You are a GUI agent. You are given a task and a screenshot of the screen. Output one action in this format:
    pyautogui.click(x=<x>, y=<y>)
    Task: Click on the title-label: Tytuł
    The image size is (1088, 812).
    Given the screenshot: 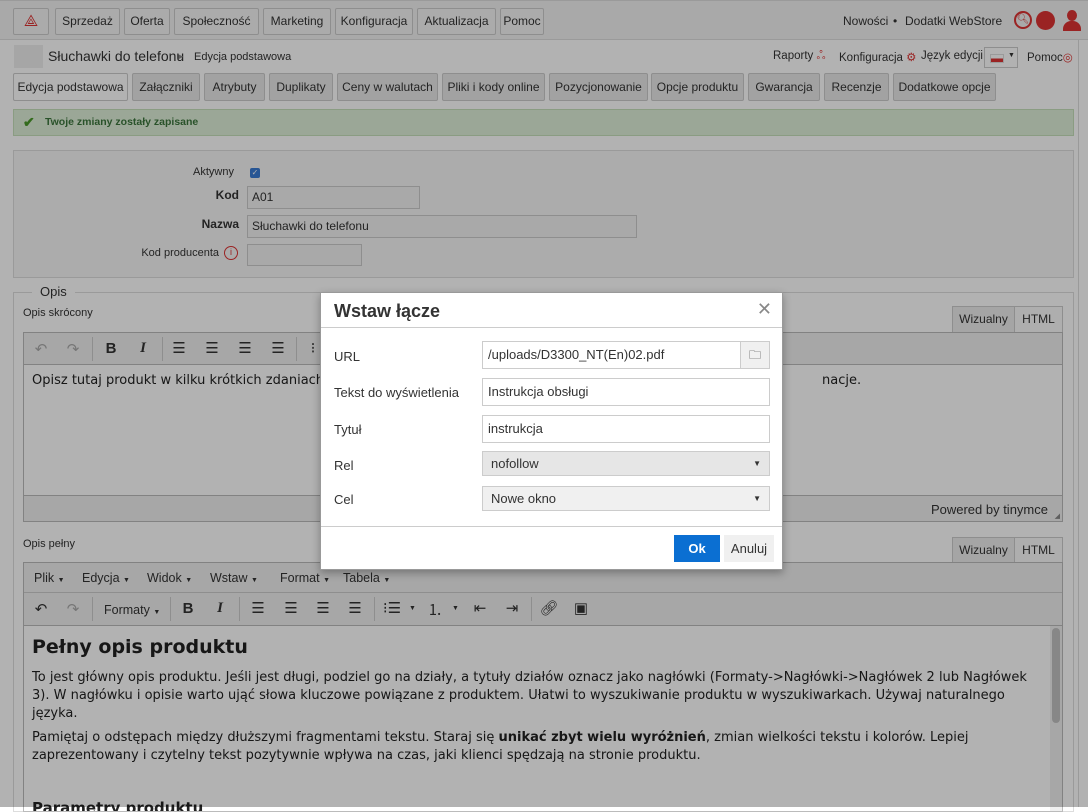 What is the action you would take?
    pyautogui.click(x=348, y=429)
    